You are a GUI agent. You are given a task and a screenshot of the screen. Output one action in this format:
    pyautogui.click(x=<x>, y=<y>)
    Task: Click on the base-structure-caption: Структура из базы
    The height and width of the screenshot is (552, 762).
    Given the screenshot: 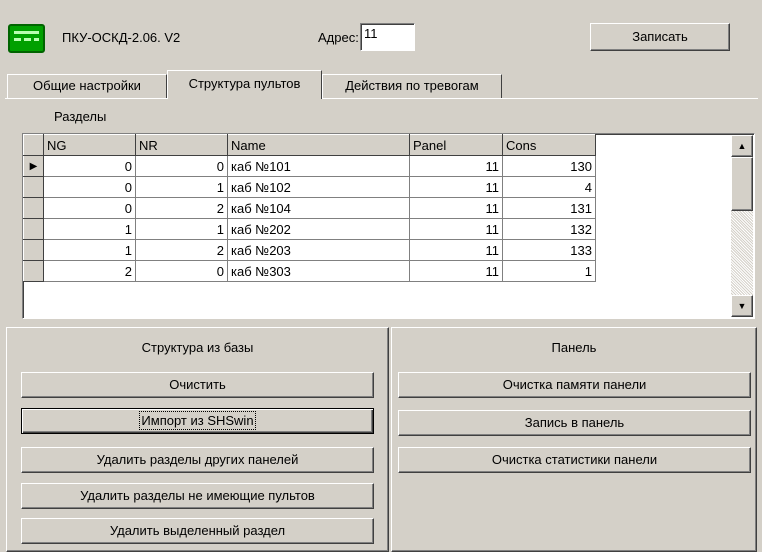 What is the action you would take?
    pyautogui.click(x=197, y=347)
    